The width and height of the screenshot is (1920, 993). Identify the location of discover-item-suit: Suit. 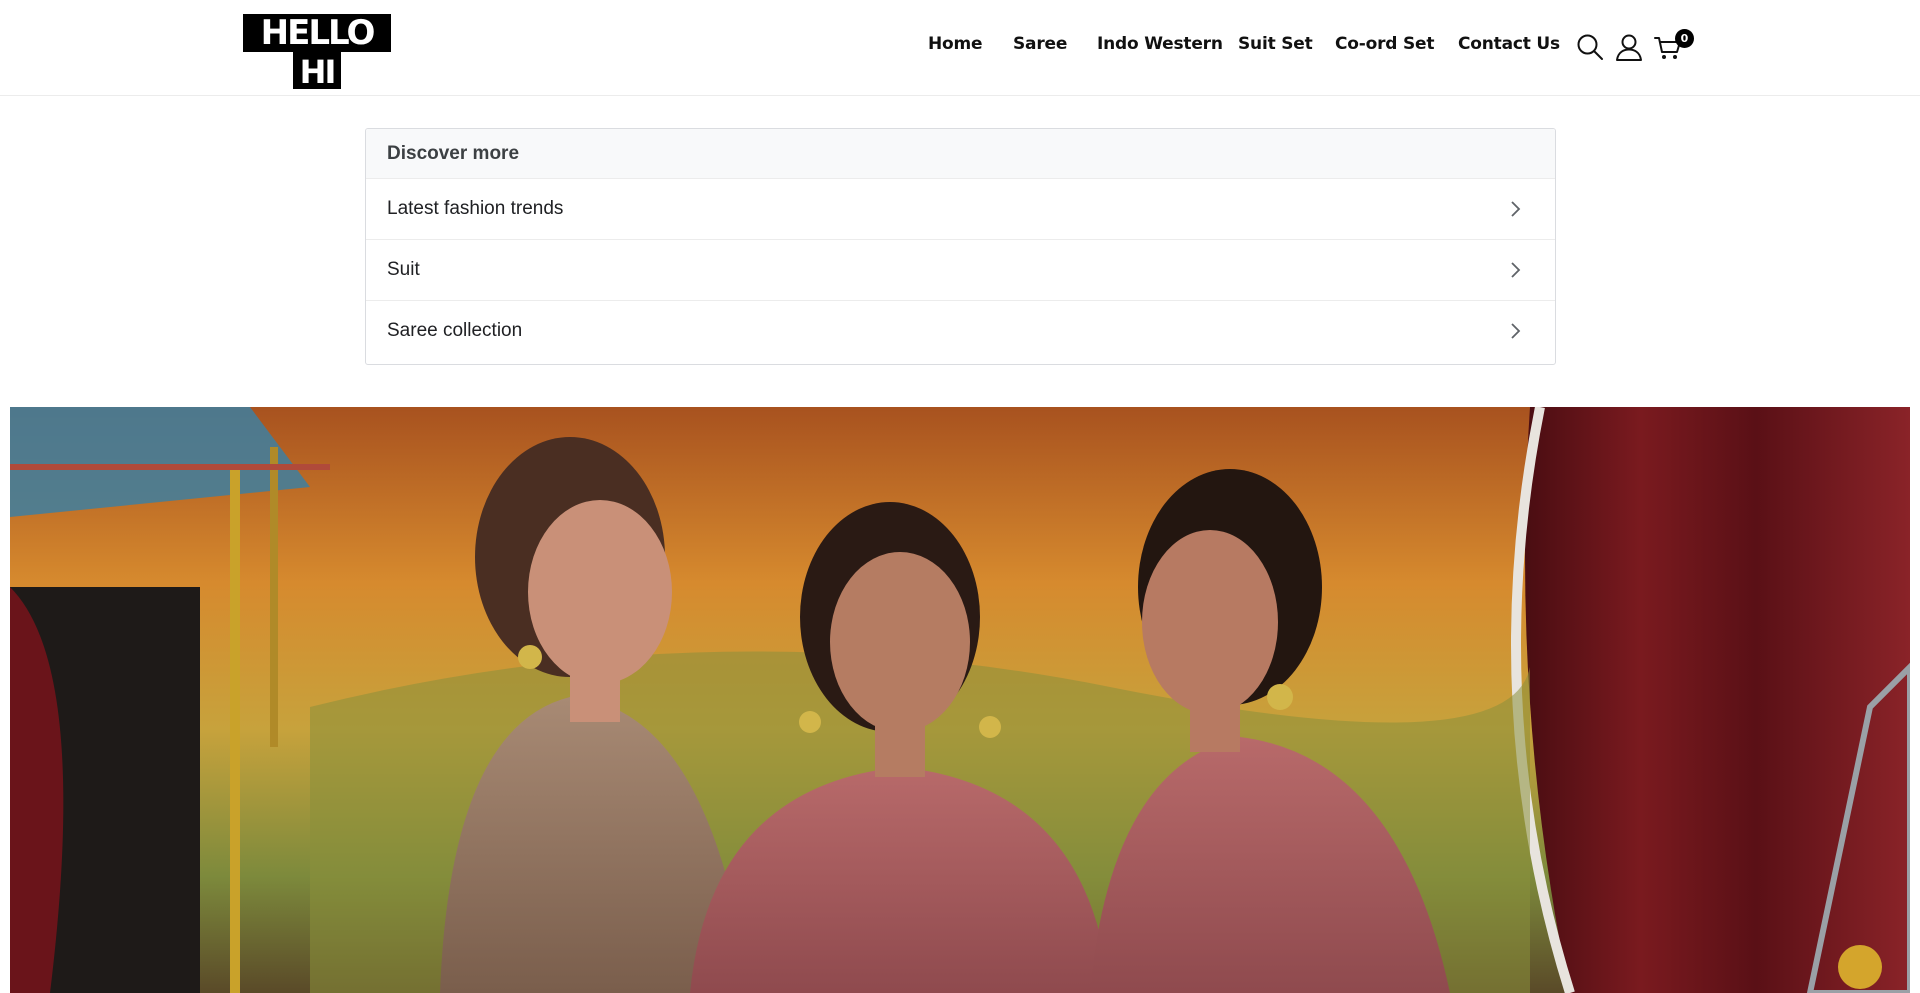
(960, 269).